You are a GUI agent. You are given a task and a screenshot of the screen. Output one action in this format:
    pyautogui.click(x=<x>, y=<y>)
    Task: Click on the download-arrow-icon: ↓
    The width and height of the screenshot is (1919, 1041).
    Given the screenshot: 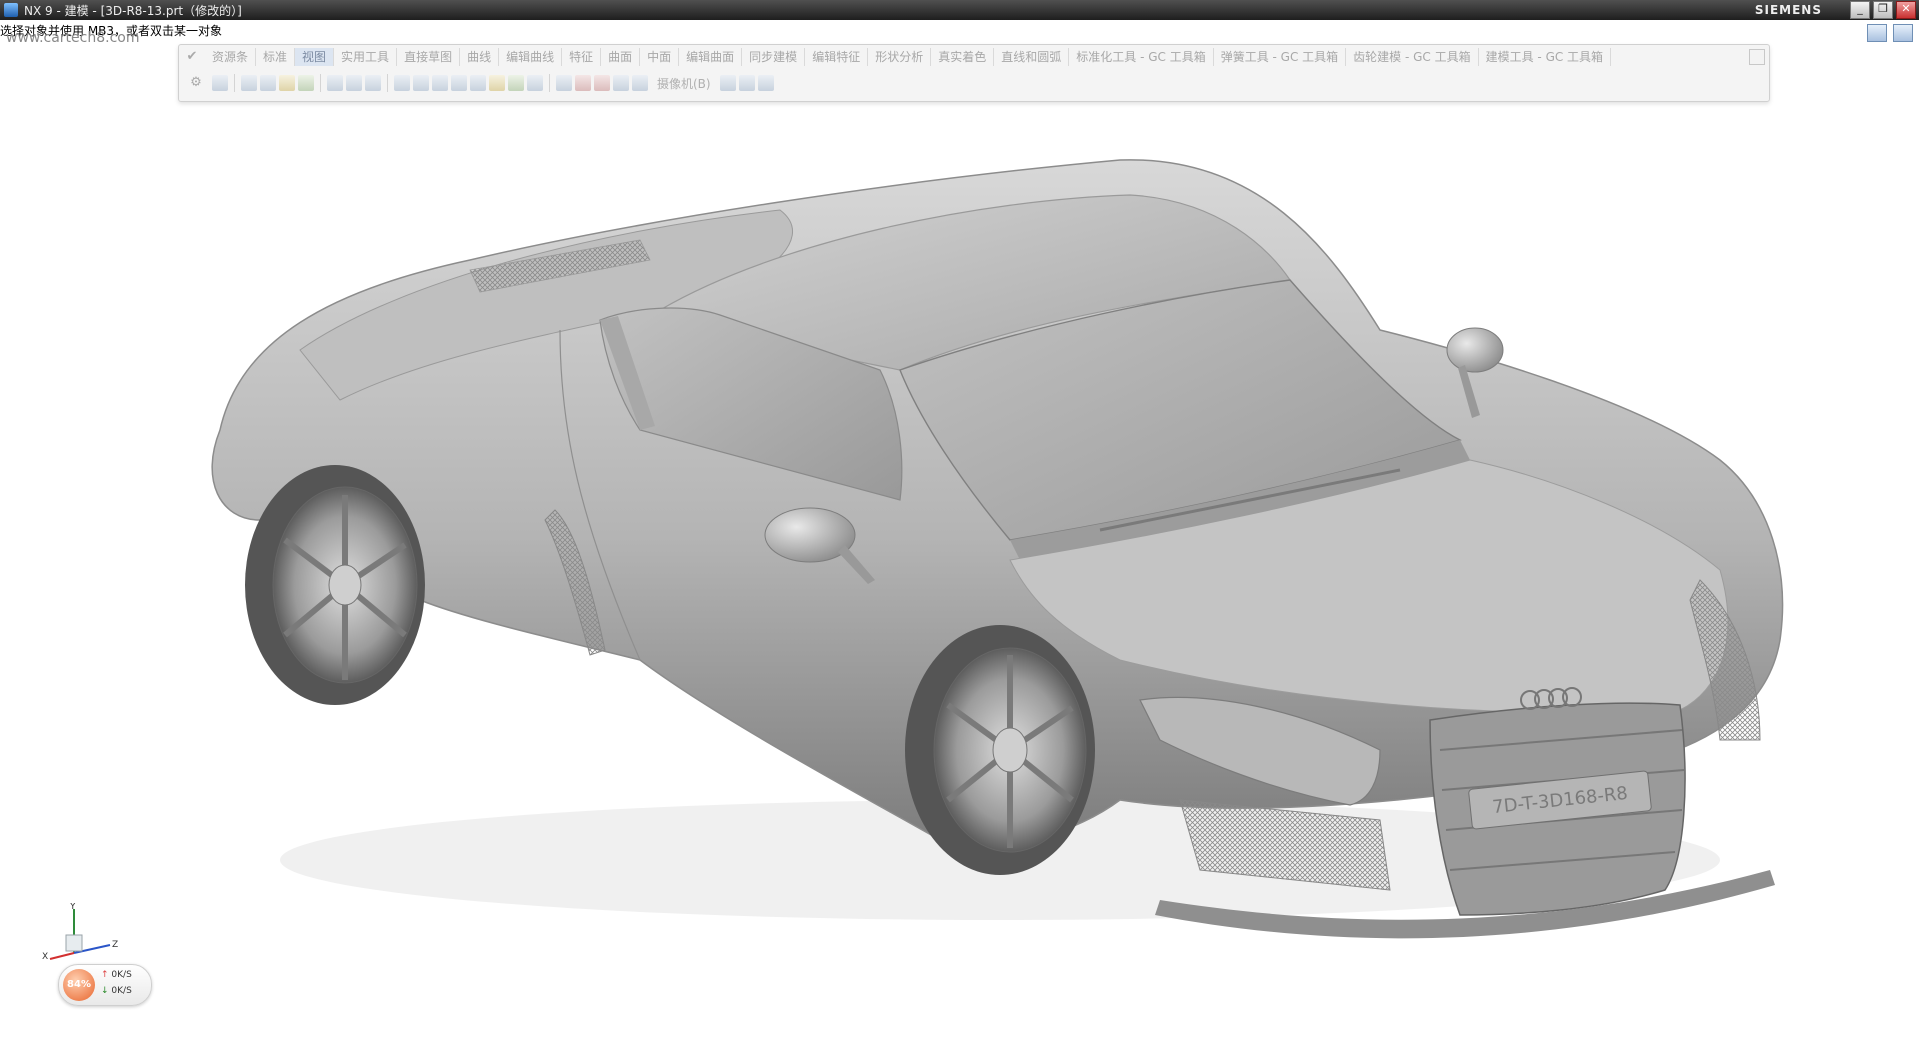 What is the action you would take?
    pyautogui.click(x=105, y=991)
    